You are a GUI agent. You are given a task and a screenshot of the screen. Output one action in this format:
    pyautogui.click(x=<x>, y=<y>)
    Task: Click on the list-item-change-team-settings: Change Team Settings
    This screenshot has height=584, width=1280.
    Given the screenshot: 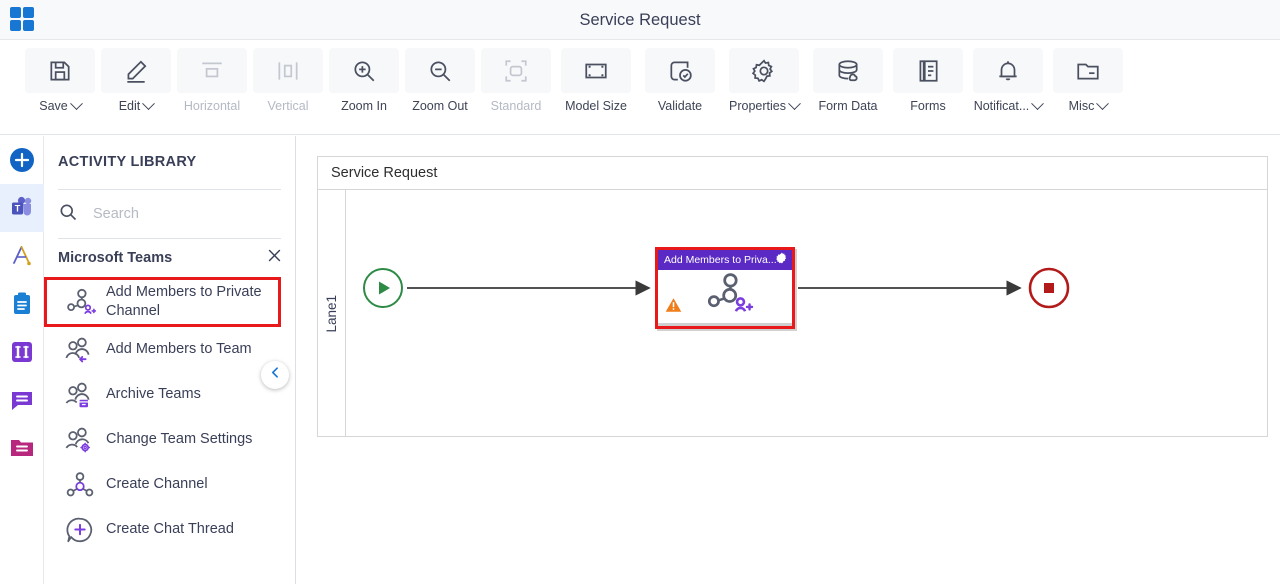 What is the action you would take?
    pyautogui.click(x=169, y=439)
    